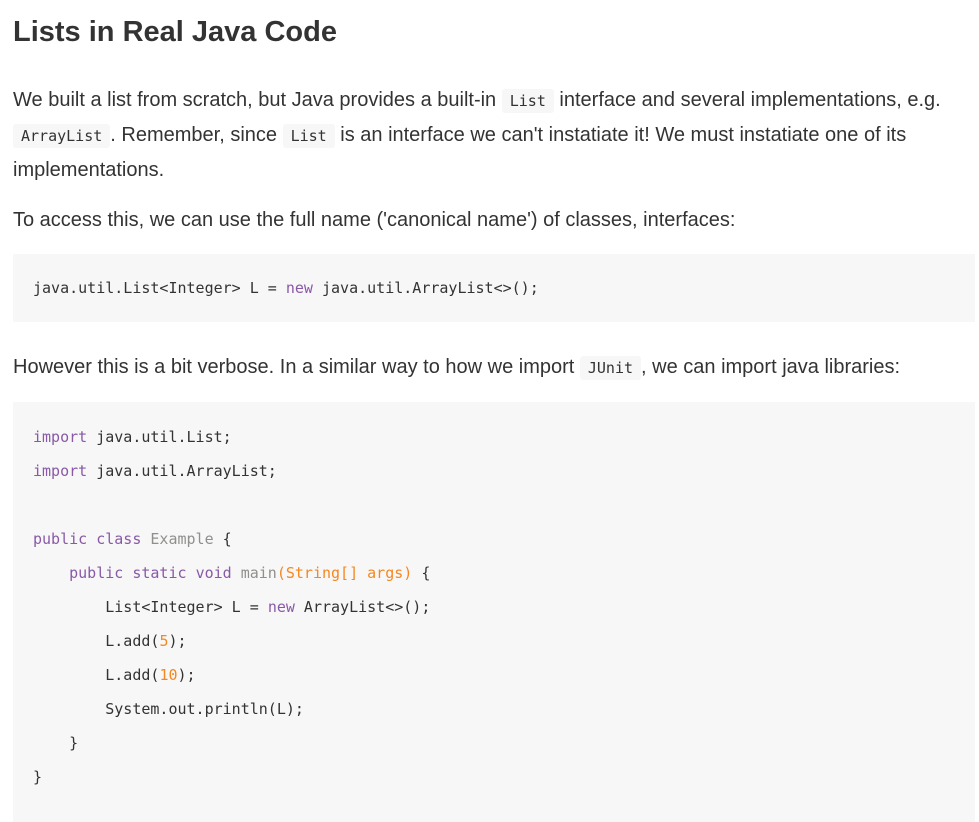 The width and height of the screenshot is (979, 822). What do you see at coordinates (119, 539) in the screenshot?
I see `keyword-class: class` at bounding box center [119, 539].